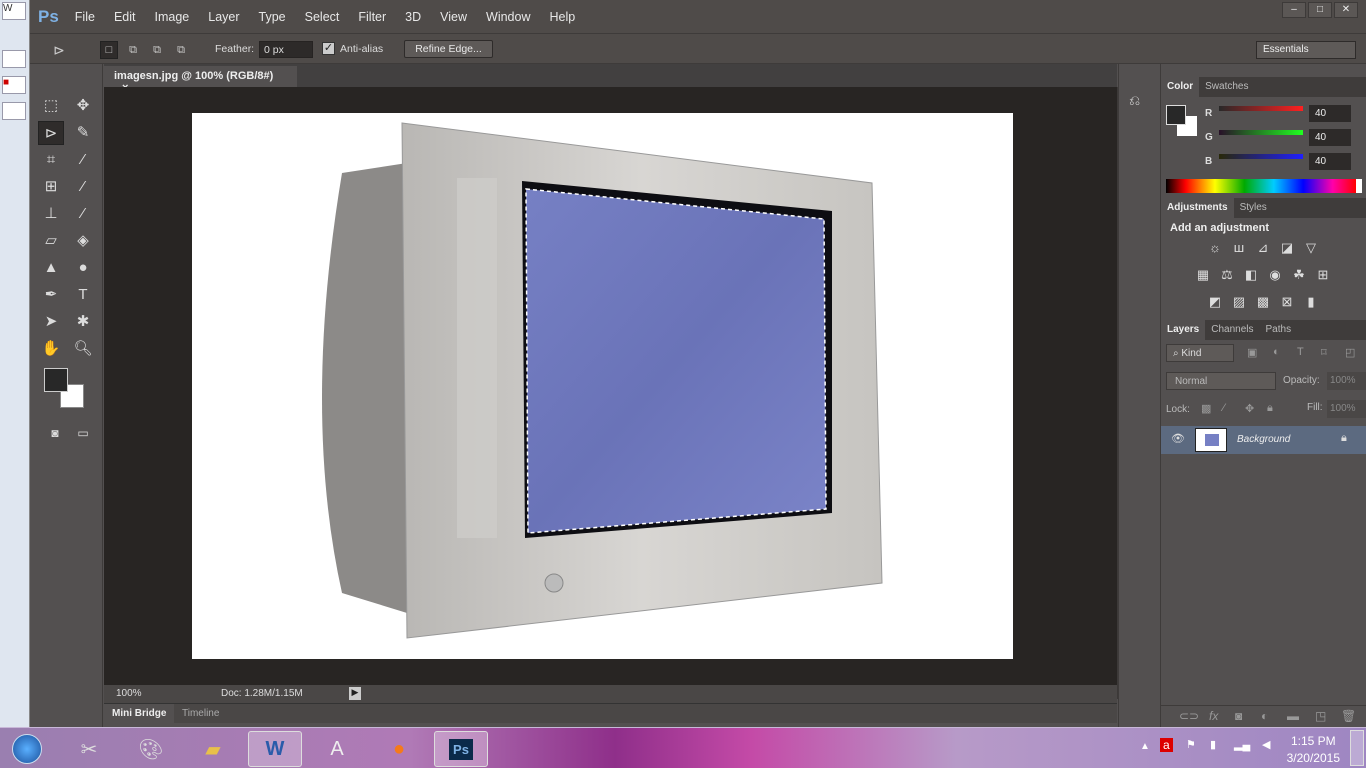 This screenshot has height=768, width=1366. What do you see at coordinates (1238, 716) in the screenshot?
I see `add-mask-icon: ◙` at bounding box center [1238, 716].